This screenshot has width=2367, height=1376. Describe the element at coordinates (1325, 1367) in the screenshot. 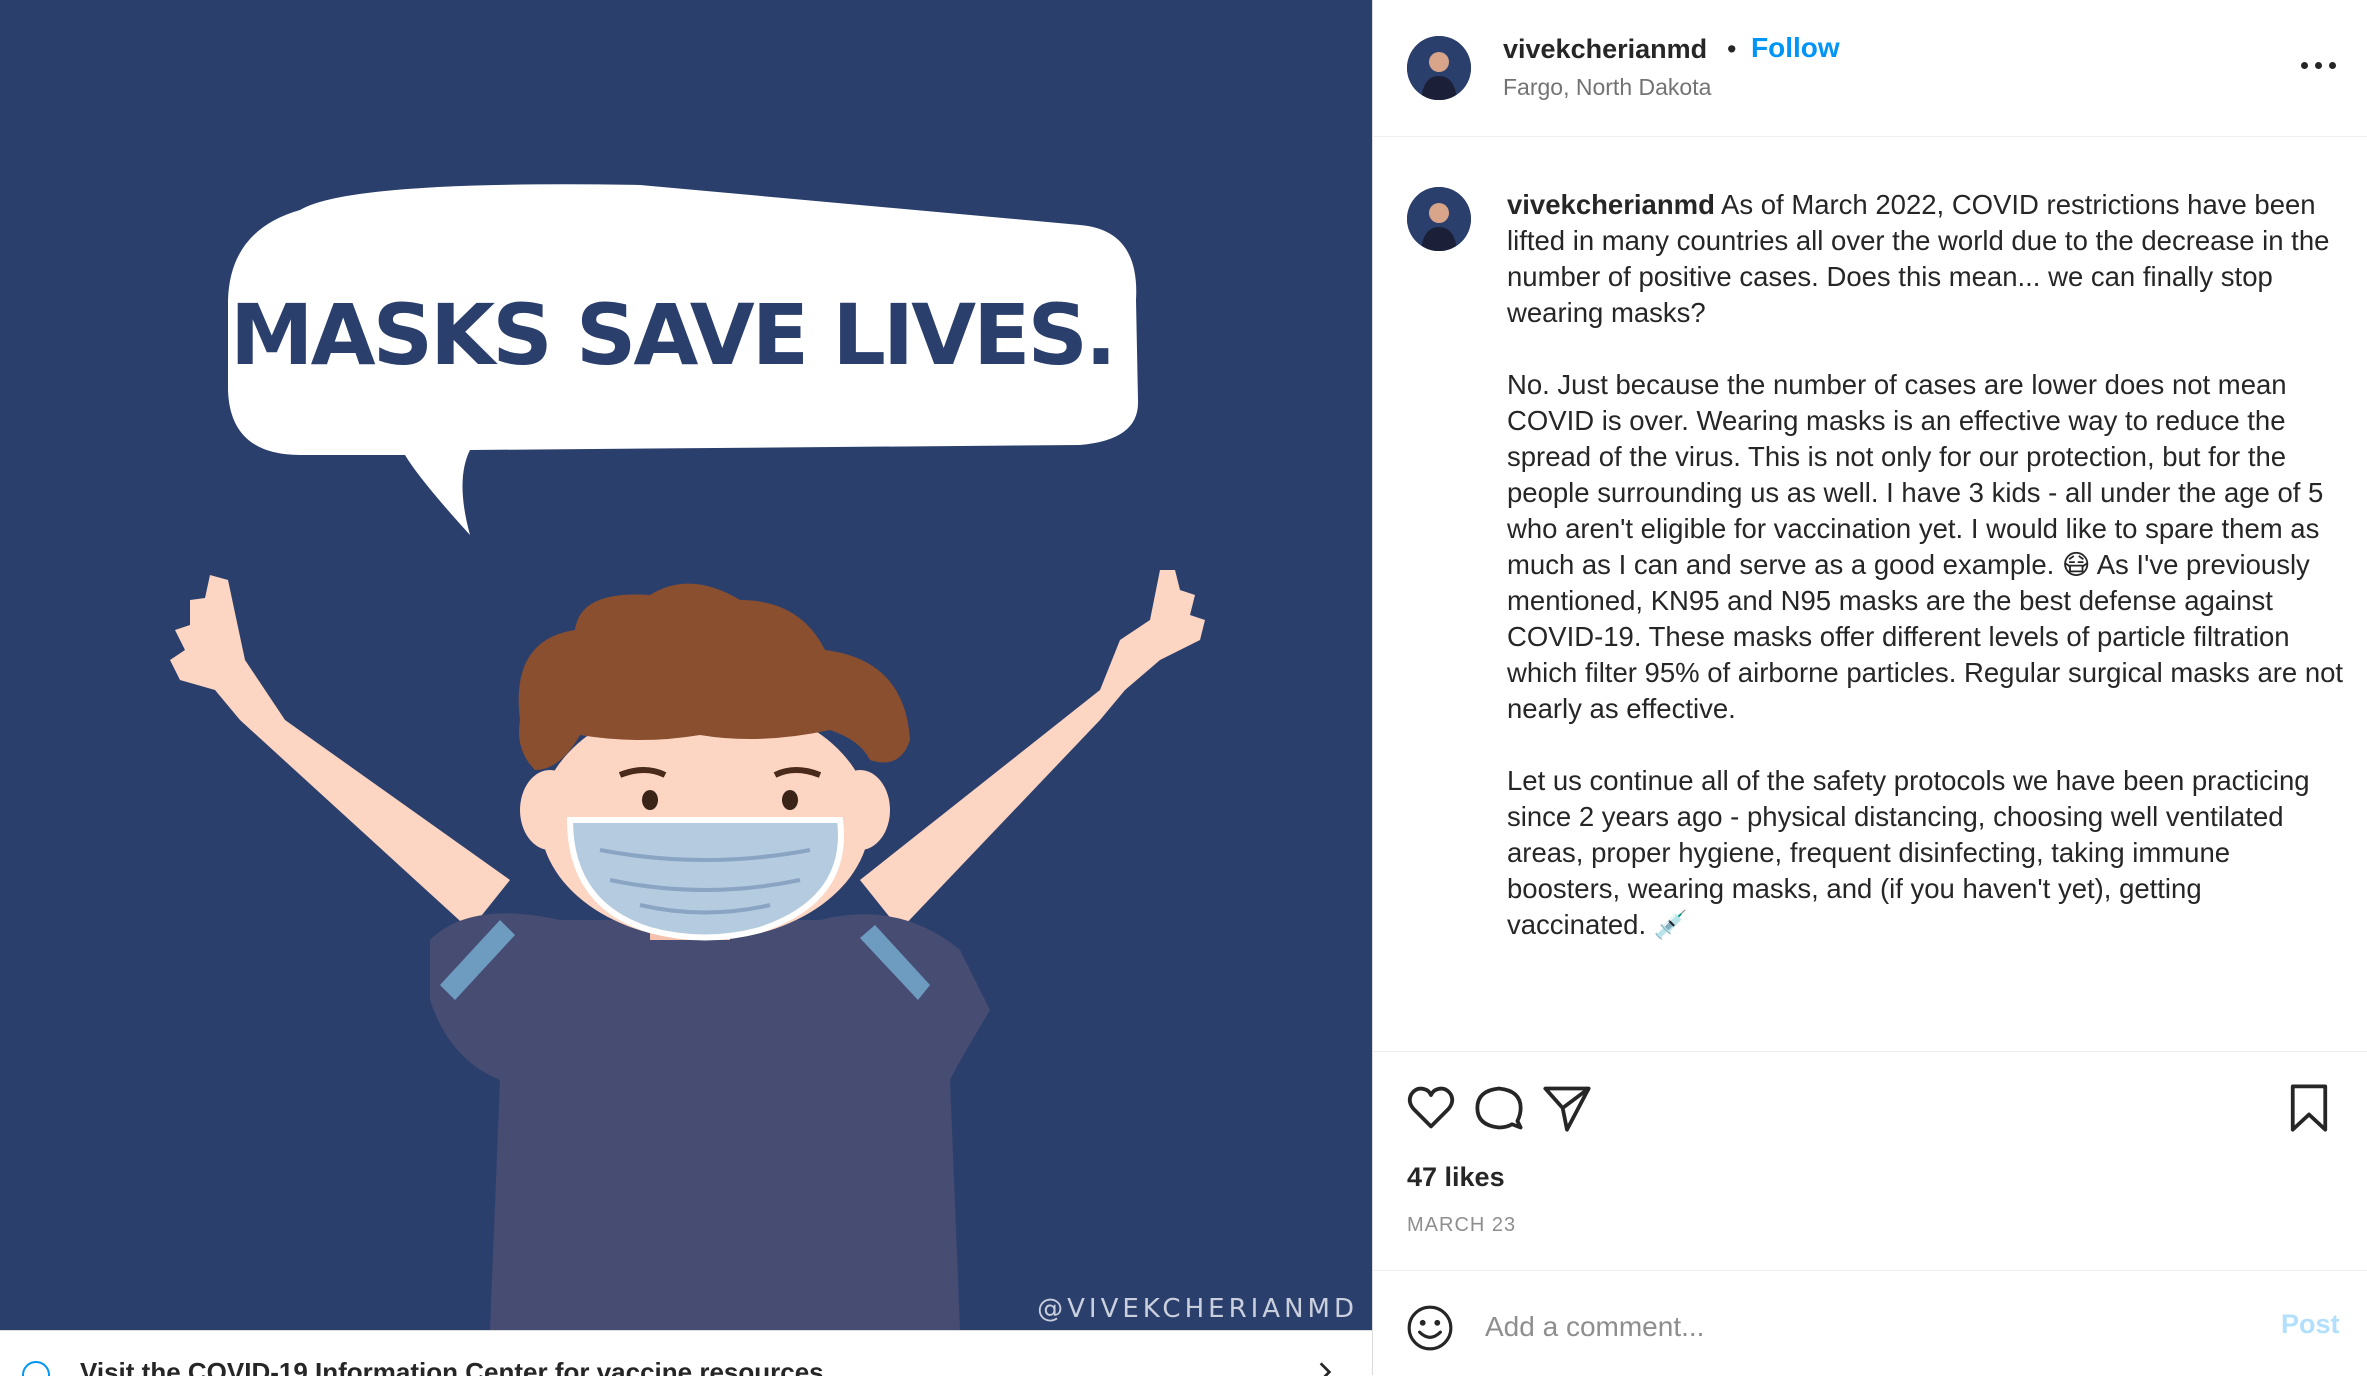

I see `chevron-right-icon` at that location.